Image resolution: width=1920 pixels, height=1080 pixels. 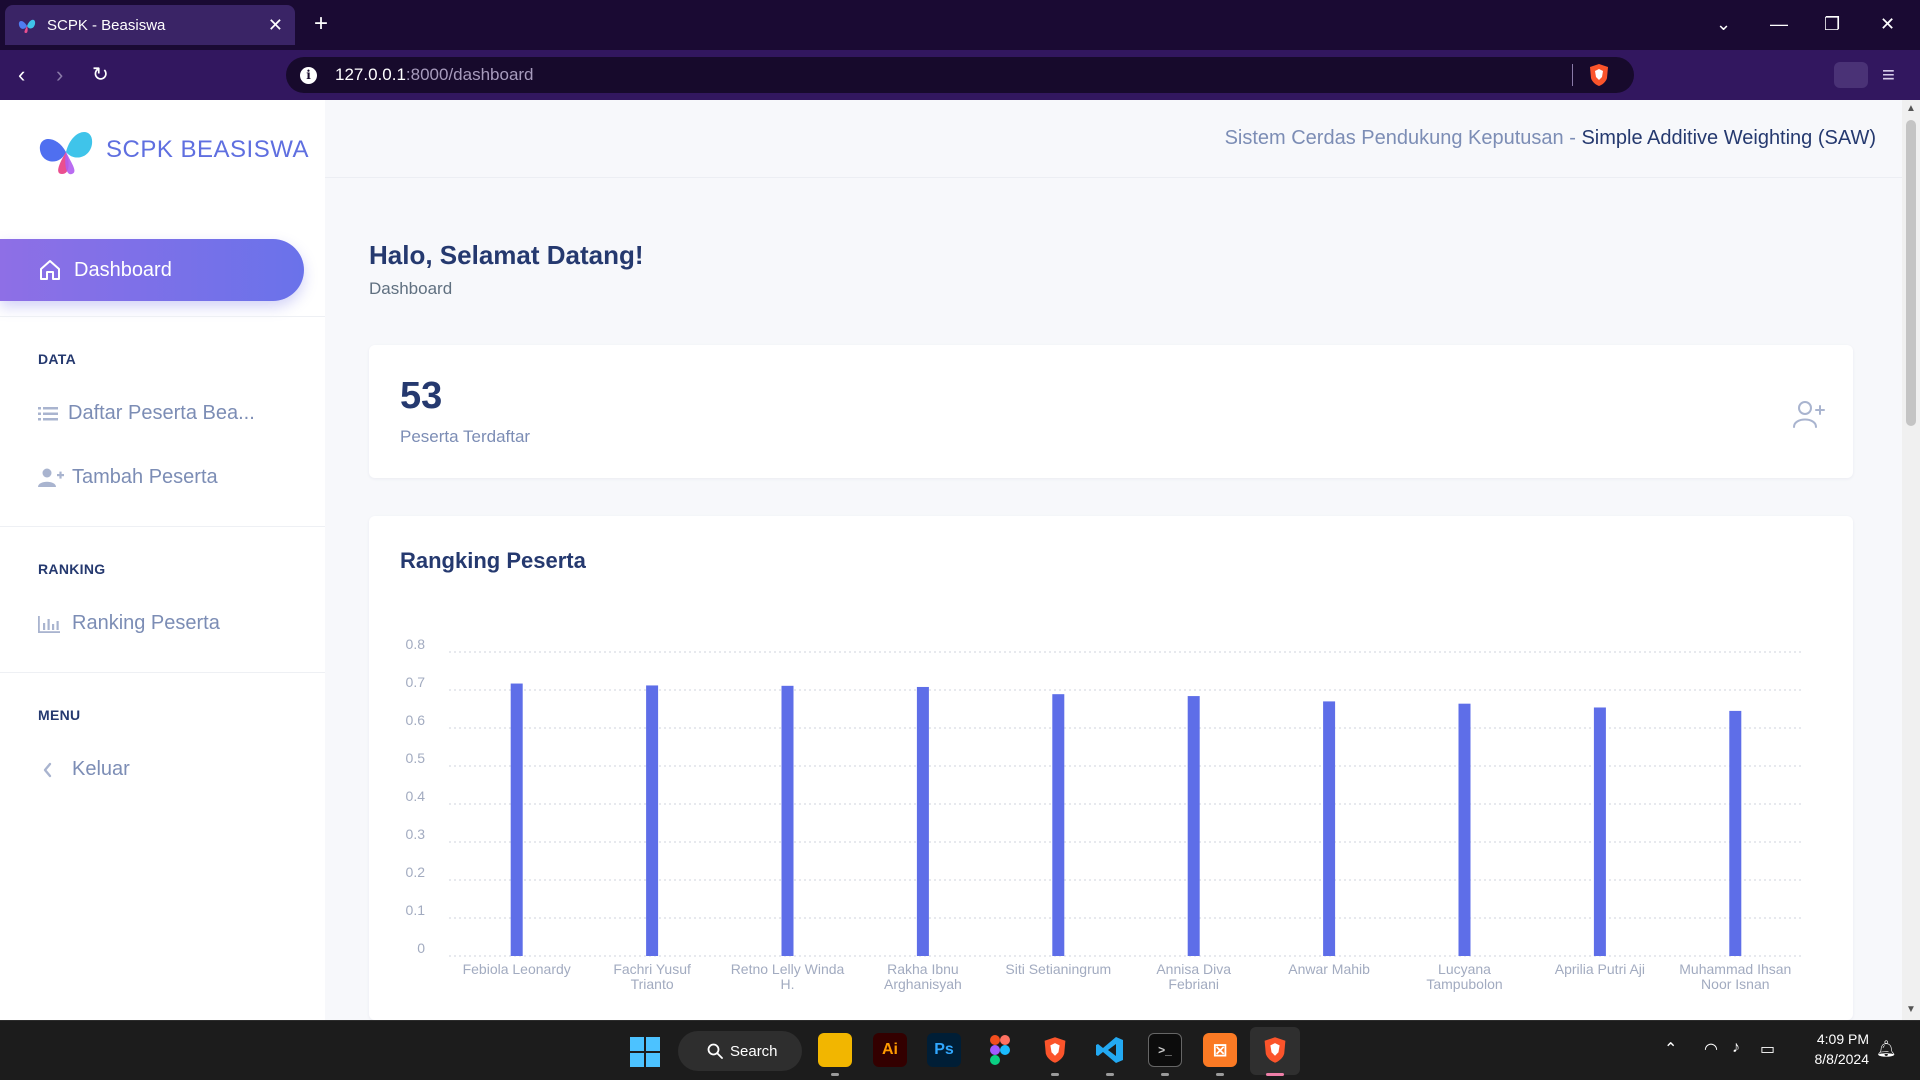 I want to click on sidebar-item-label: Dashboard, so click(x=123, y=269).